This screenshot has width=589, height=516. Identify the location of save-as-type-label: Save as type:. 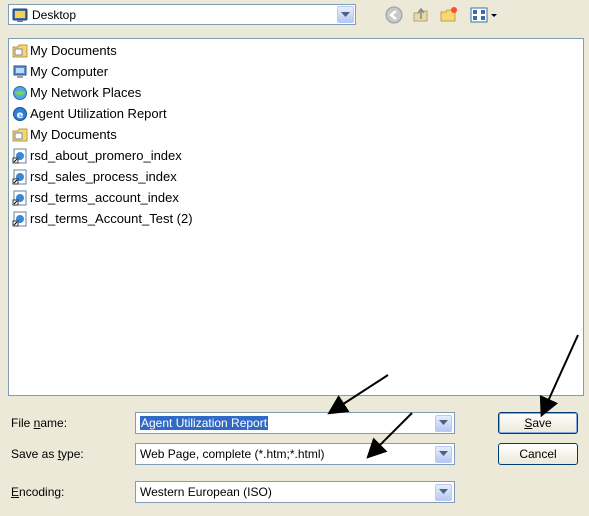
(47, 454).